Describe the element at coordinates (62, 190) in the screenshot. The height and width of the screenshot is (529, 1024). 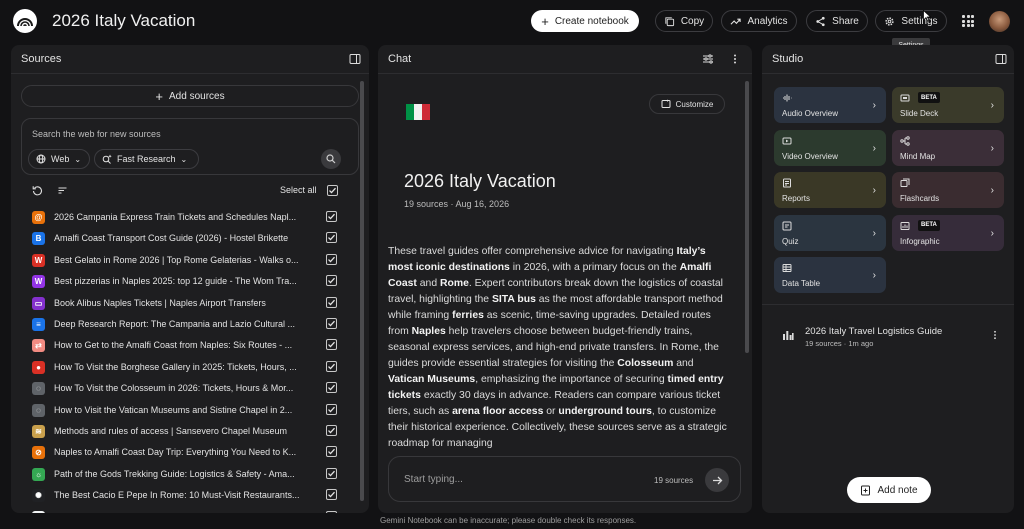
I see `sort-icon` at that location.